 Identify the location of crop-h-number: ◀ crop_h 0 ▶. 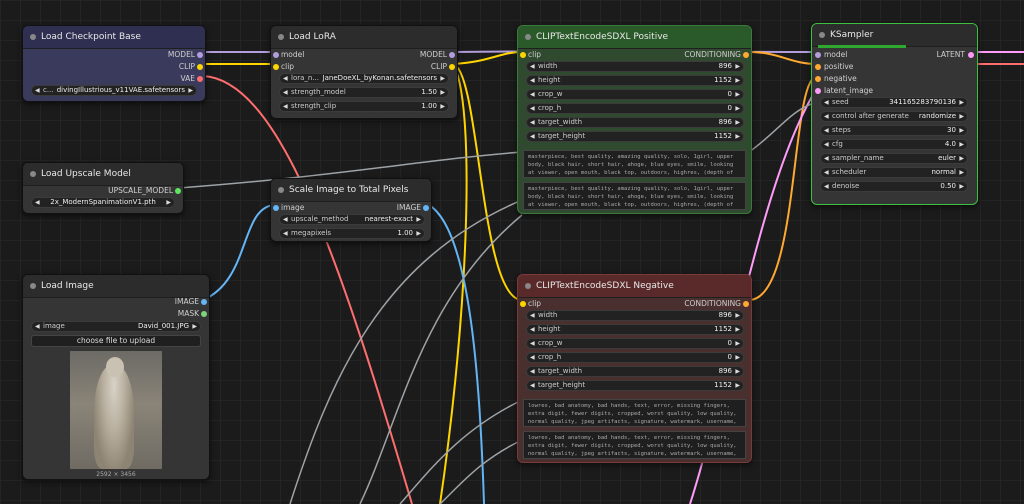
(635, 357).